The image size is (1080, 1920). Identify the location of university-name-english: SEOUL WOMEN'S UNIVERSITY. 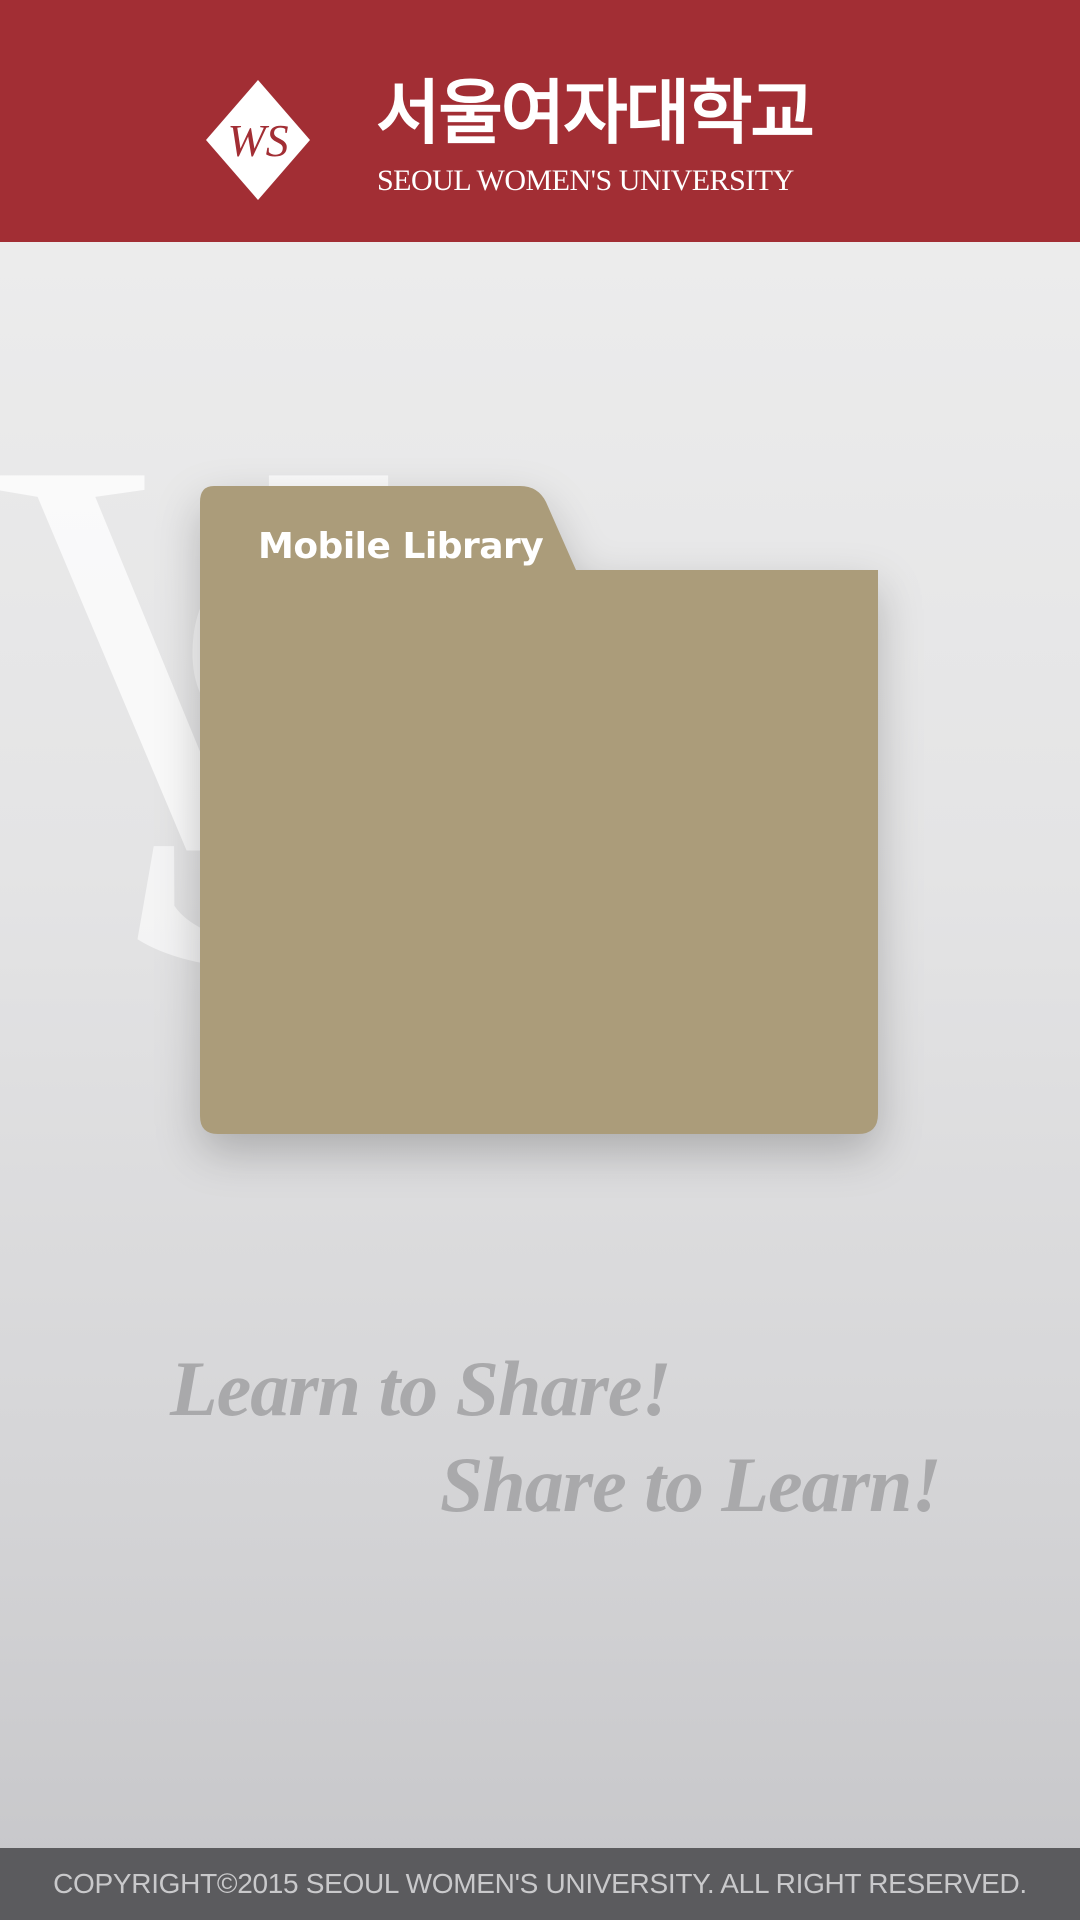
(585, 180).